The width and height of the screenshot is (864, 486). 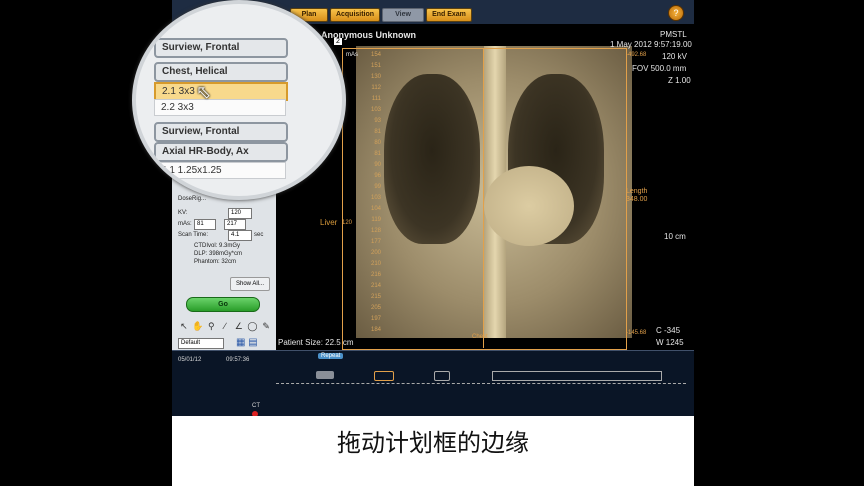 I want to click on timeline-block-surview2, so click(x=442, y=376).